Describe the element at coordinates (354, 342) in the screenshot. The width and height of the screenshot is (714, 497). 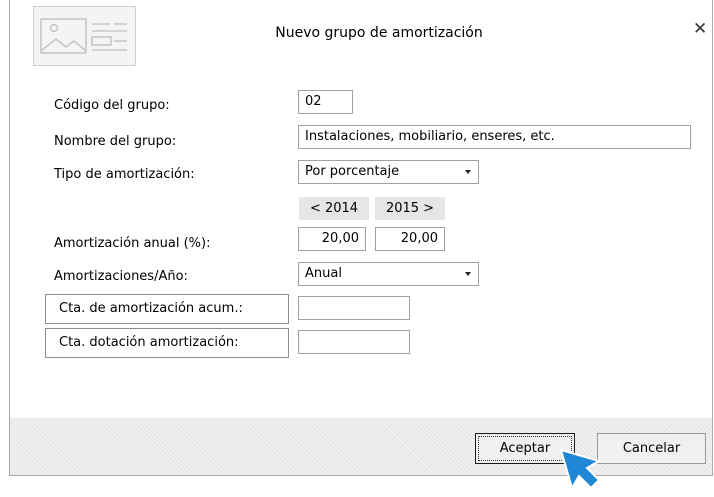
I see `cta-dot-input` at that location.